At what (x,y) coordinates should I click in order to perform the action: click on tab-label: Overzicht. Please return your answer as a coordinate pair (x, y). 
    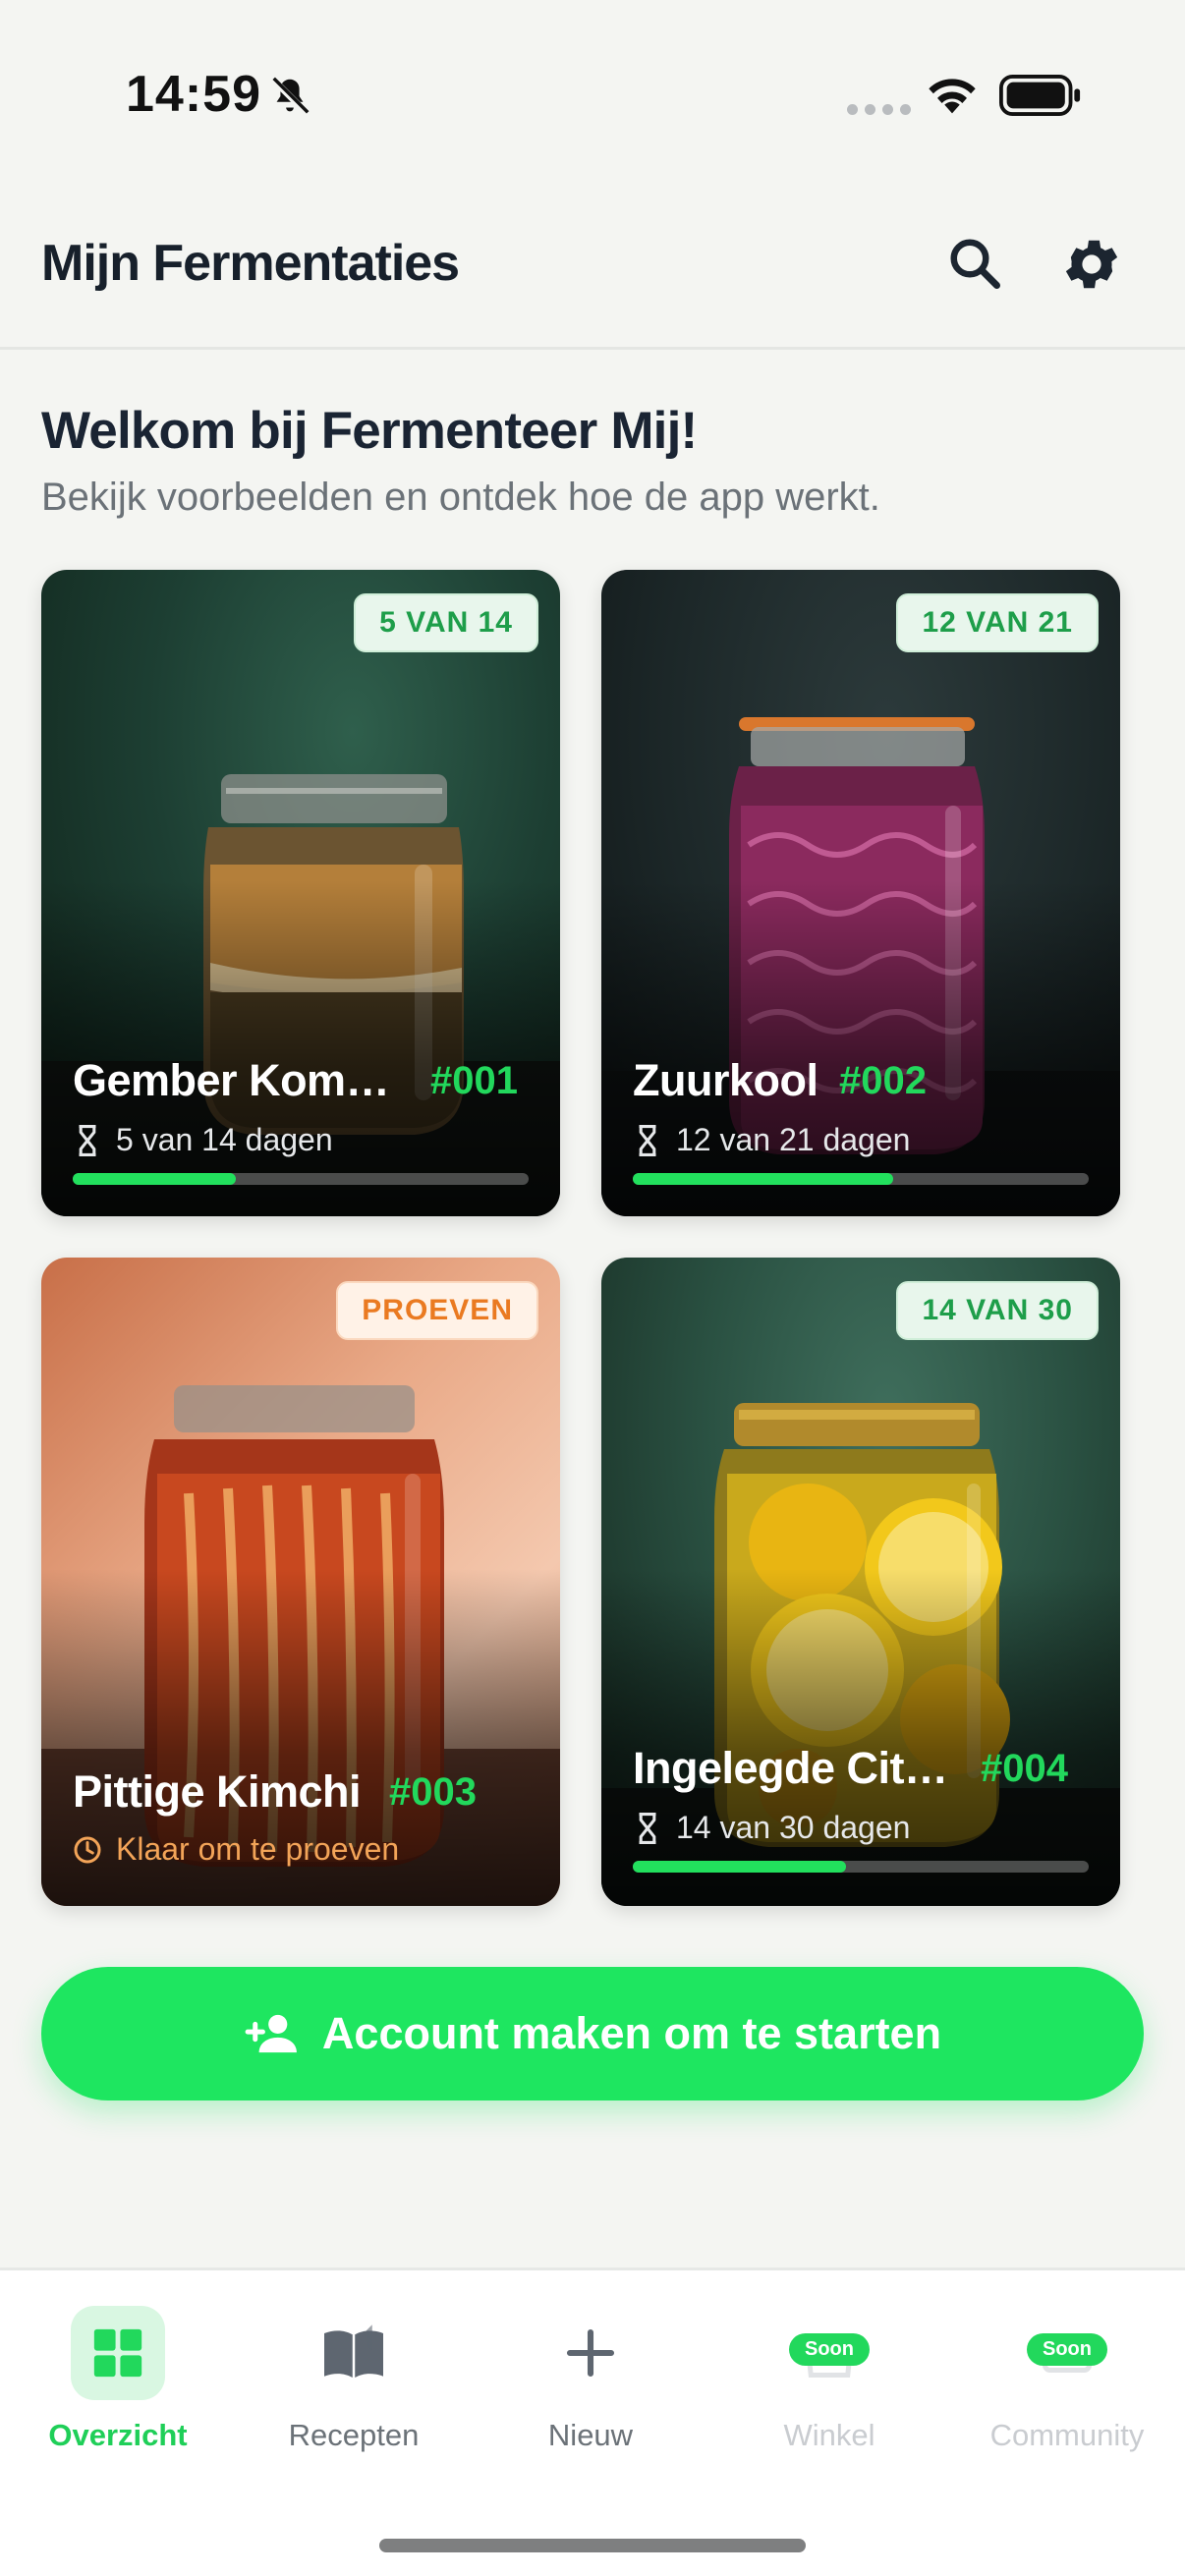
    Looking at the image, I should click on (118, 2435).